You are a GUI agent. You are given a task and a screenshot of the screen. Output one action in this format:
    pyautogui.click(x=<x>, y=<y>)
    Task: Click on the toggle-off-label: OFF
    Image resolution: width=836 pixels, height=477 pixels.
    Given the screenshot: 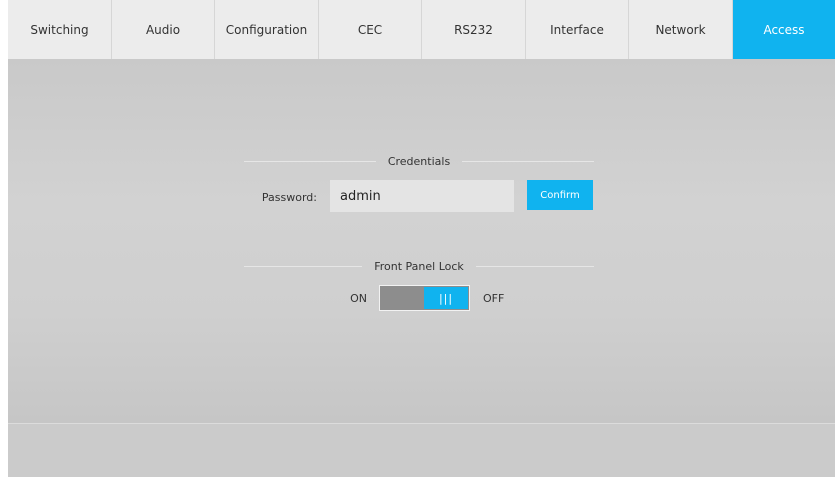 What is the action you would take?
    pyautogui.click(x=494, y=298)
    